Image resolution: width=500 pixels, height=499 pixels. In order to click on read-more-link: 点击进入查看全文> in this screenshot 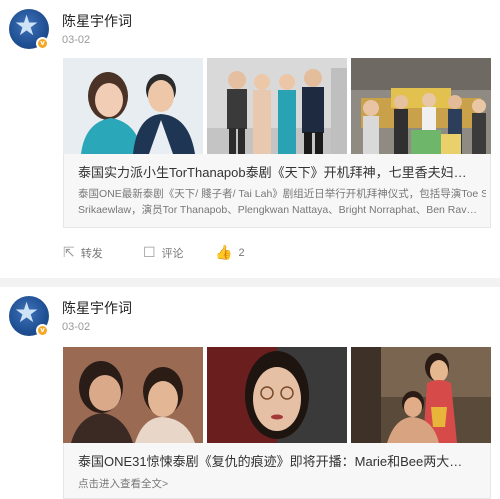, I will do `click(282, 484)`.